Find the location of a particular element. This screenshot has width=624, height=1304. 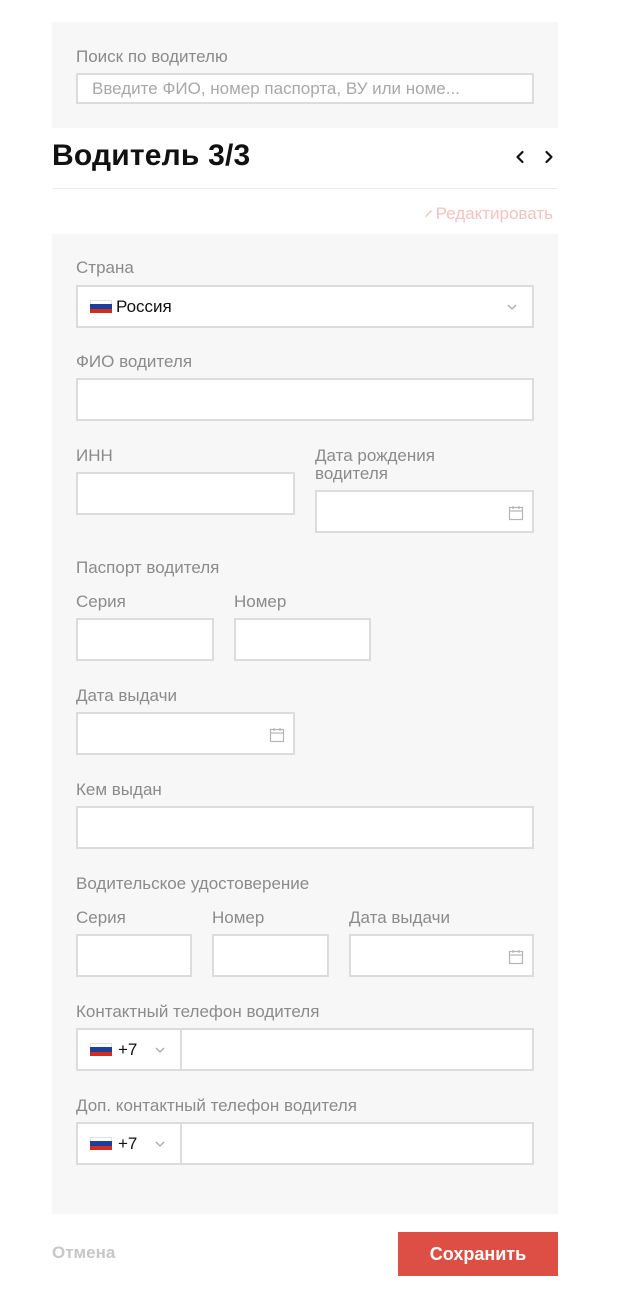

license-series-input is located at coordinates (134, 955).